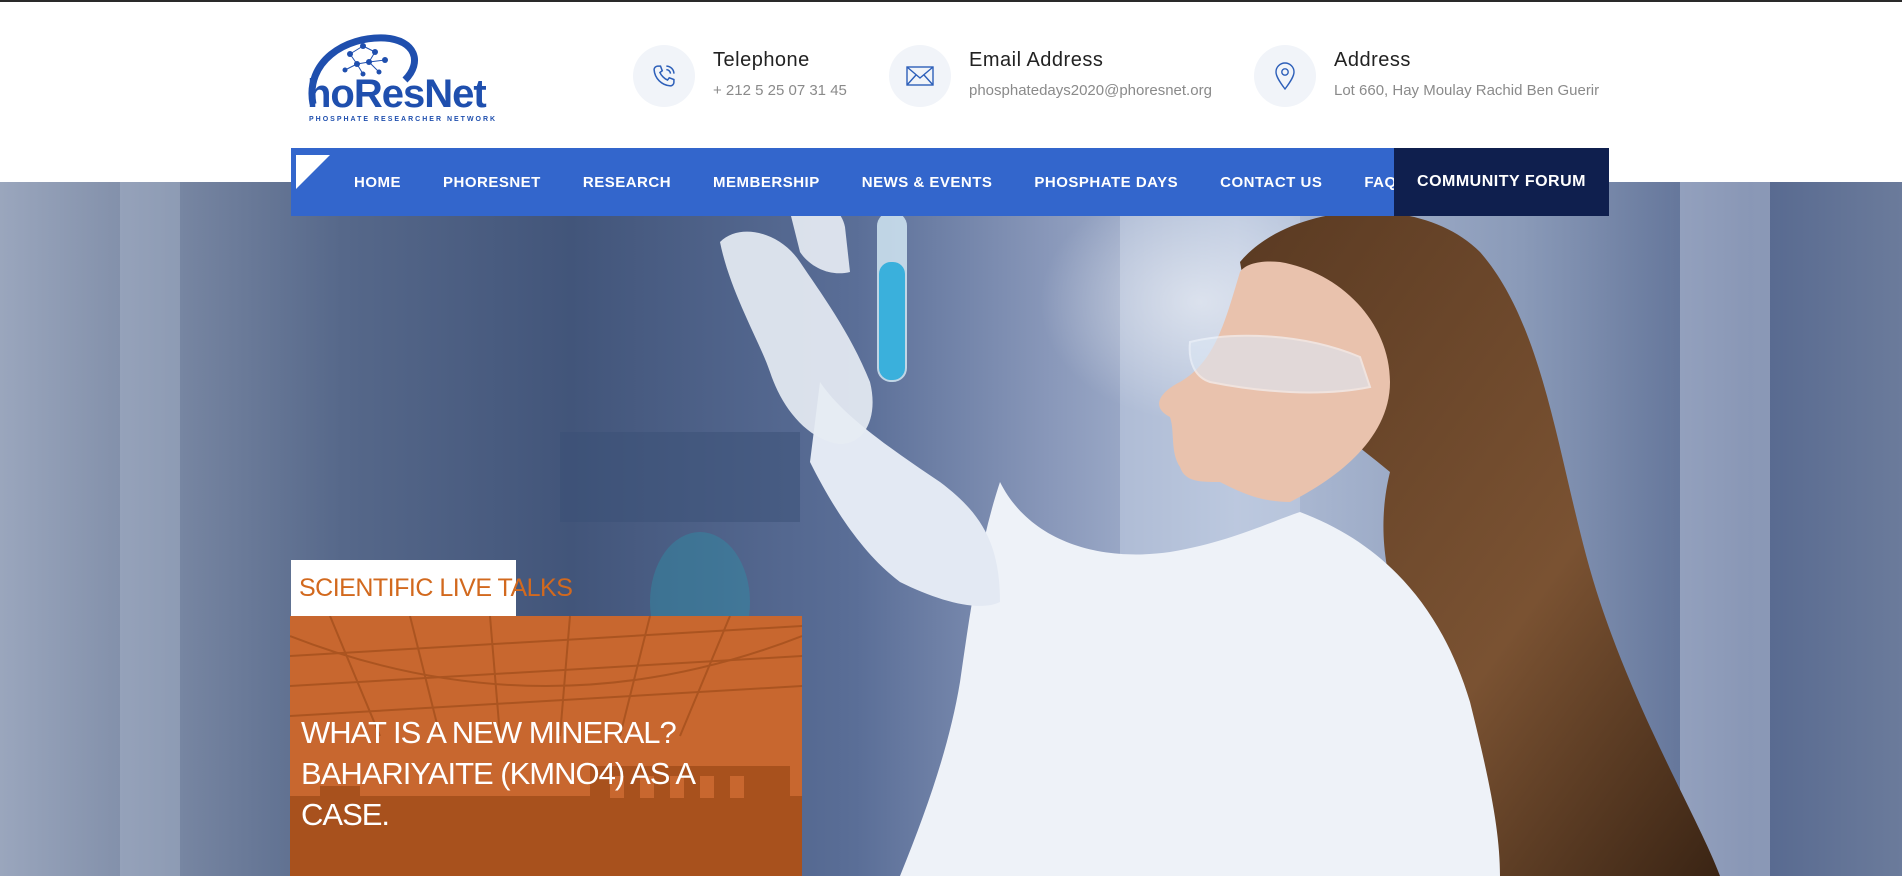  What do you see at coordinates (397, 94) in the screenshot?
I see `logo-wordmark: hoResNet` at bounding box center [397, 94].